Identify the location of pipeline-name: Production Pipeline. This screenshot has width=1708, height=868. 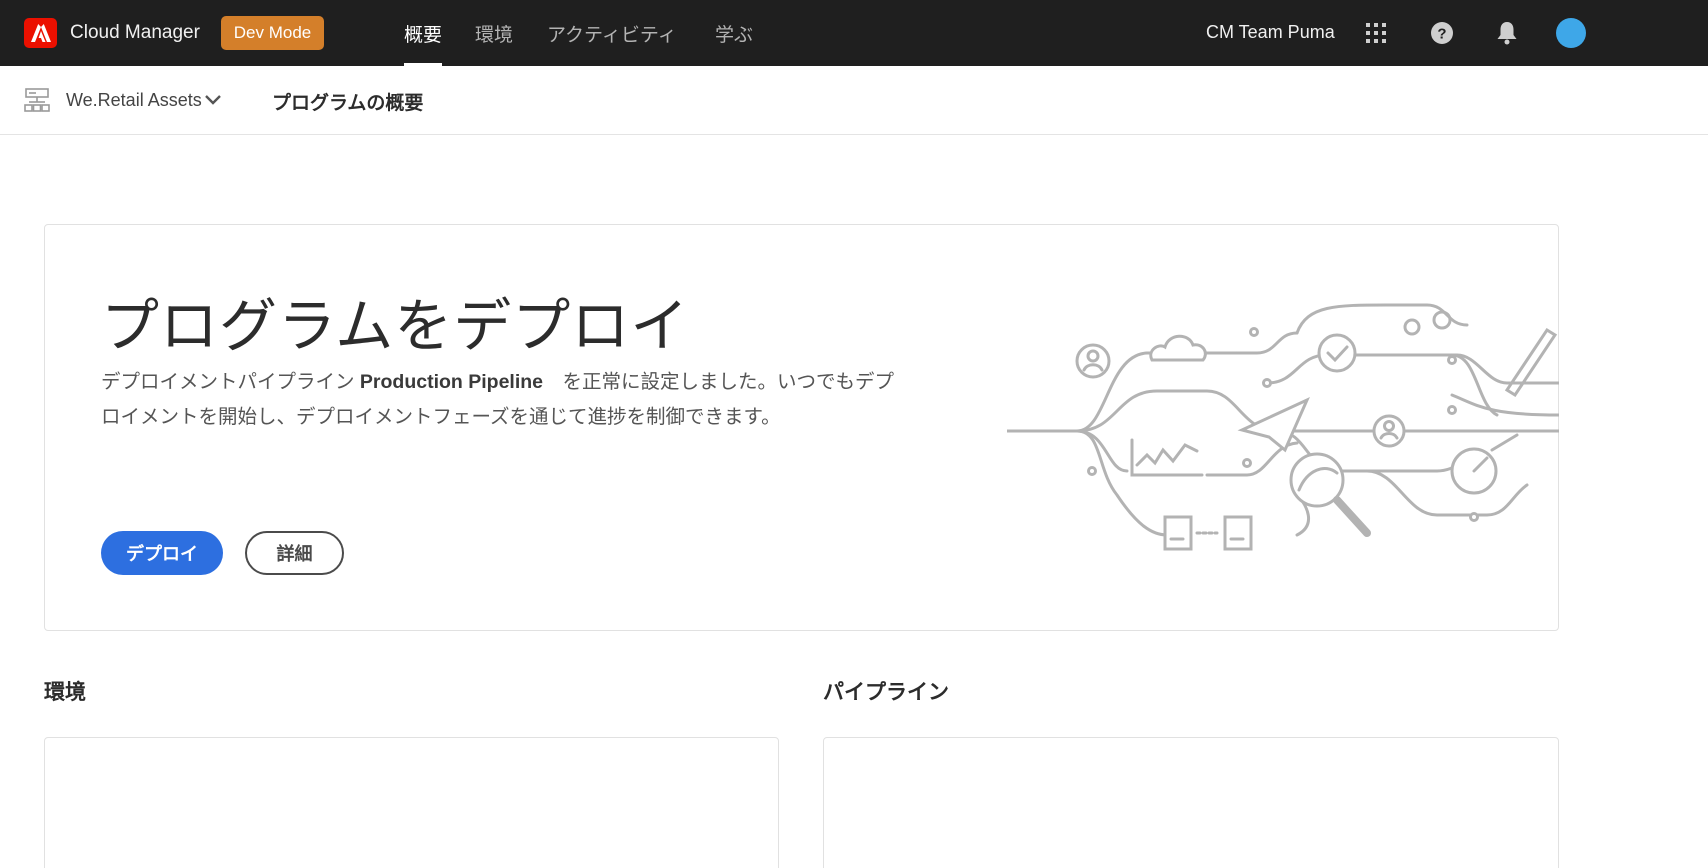
(451, 382).